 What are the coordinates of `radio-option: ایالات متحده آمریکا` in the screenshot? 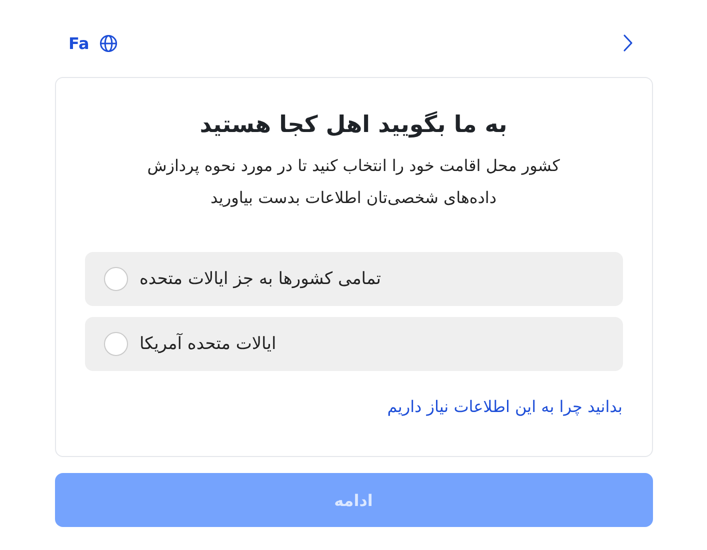 It's located at (353, 344).